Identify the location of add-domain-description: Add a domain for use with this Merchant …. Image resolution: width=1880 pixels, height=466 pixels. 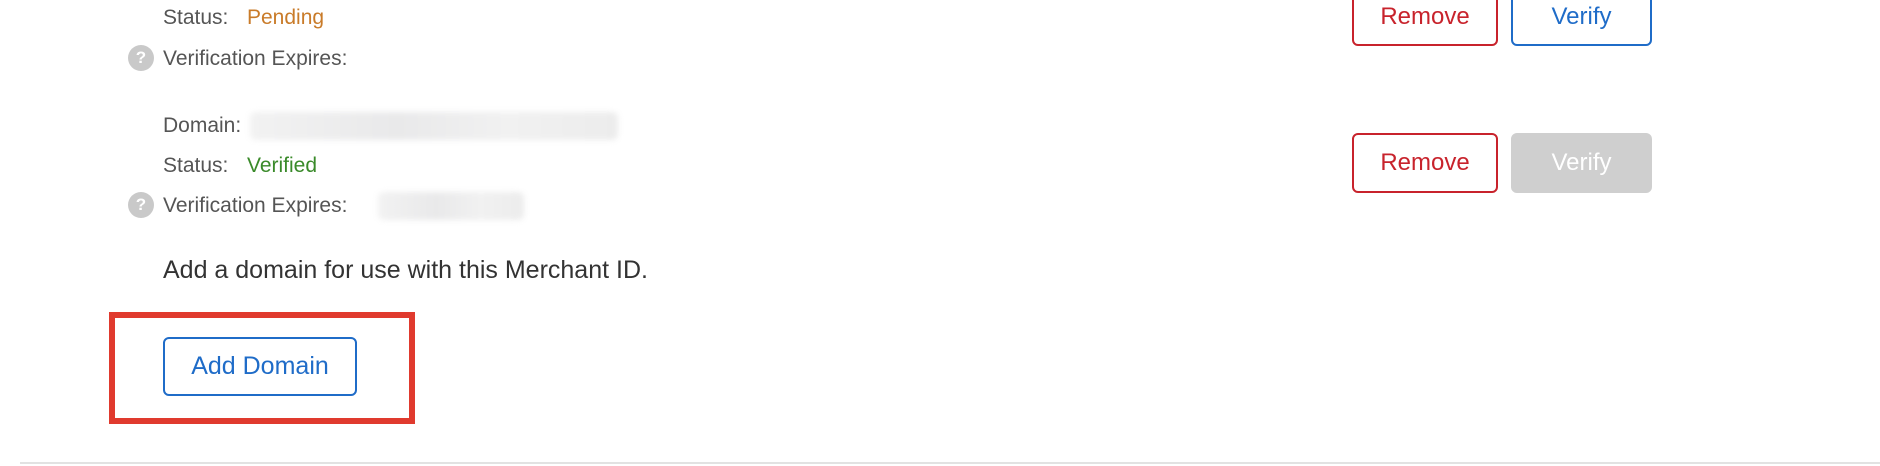
(405, 270).